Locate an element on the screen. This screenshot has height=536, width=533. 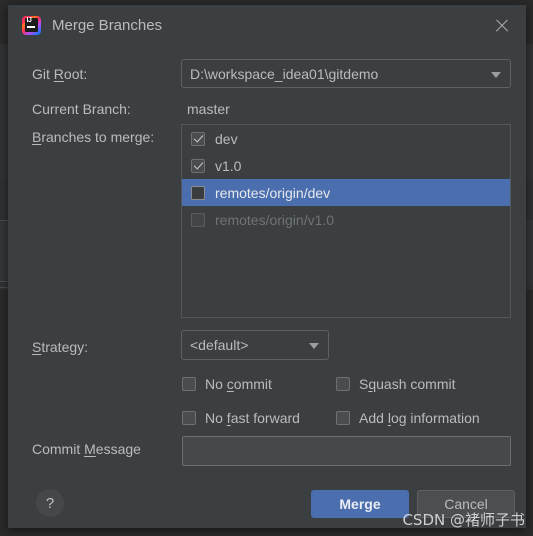
branch-label: remotes/origin/v1.0 is located at coordinates (275, 219).